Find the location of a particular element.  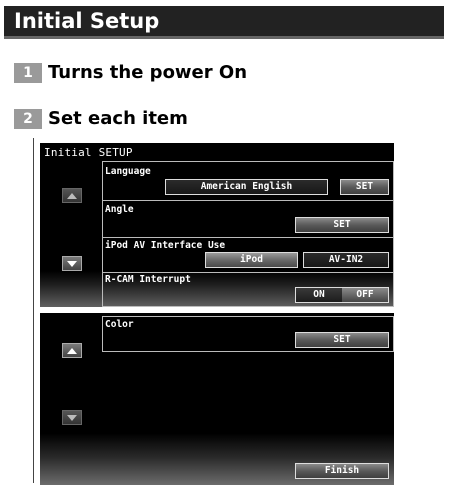

title-rule is located at coordinates (224, 37).